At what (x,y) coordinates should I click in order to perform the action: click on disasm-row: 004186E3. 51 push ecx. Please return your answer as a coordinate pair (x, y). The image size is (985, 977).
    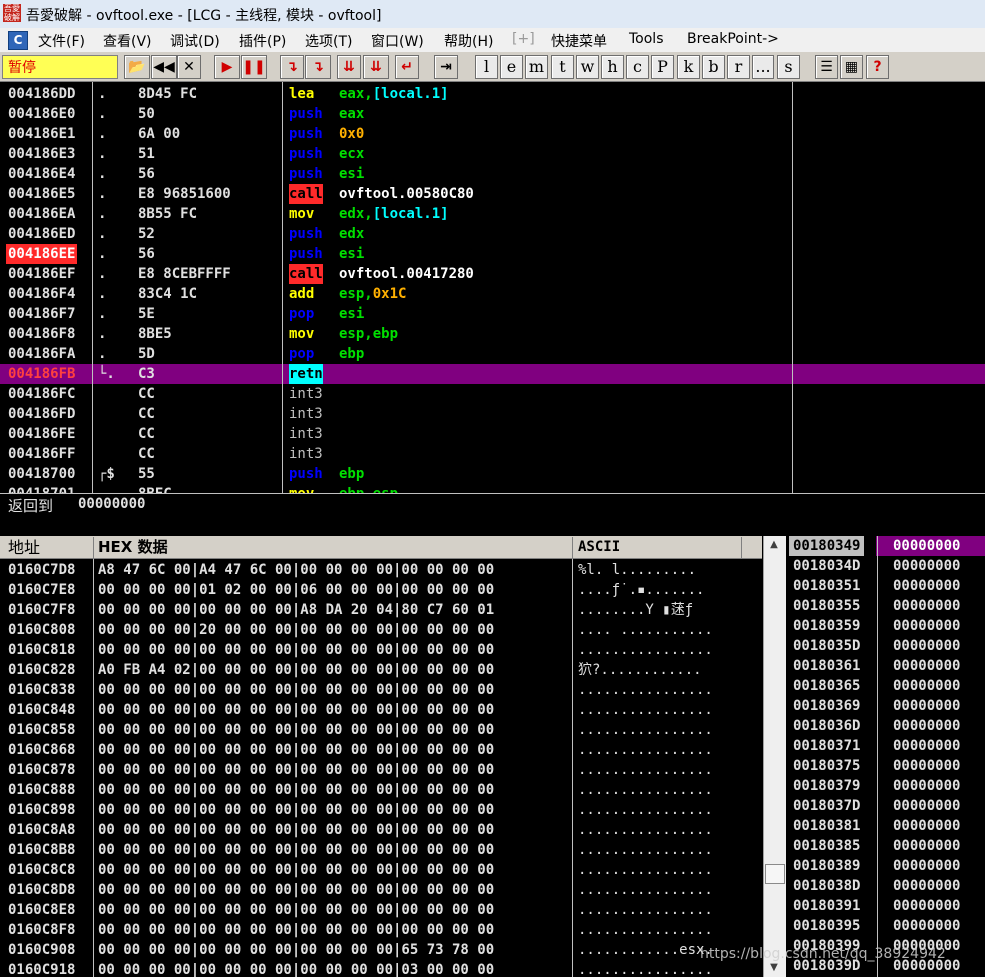
    Looking at the image, I should click on (492, 154).